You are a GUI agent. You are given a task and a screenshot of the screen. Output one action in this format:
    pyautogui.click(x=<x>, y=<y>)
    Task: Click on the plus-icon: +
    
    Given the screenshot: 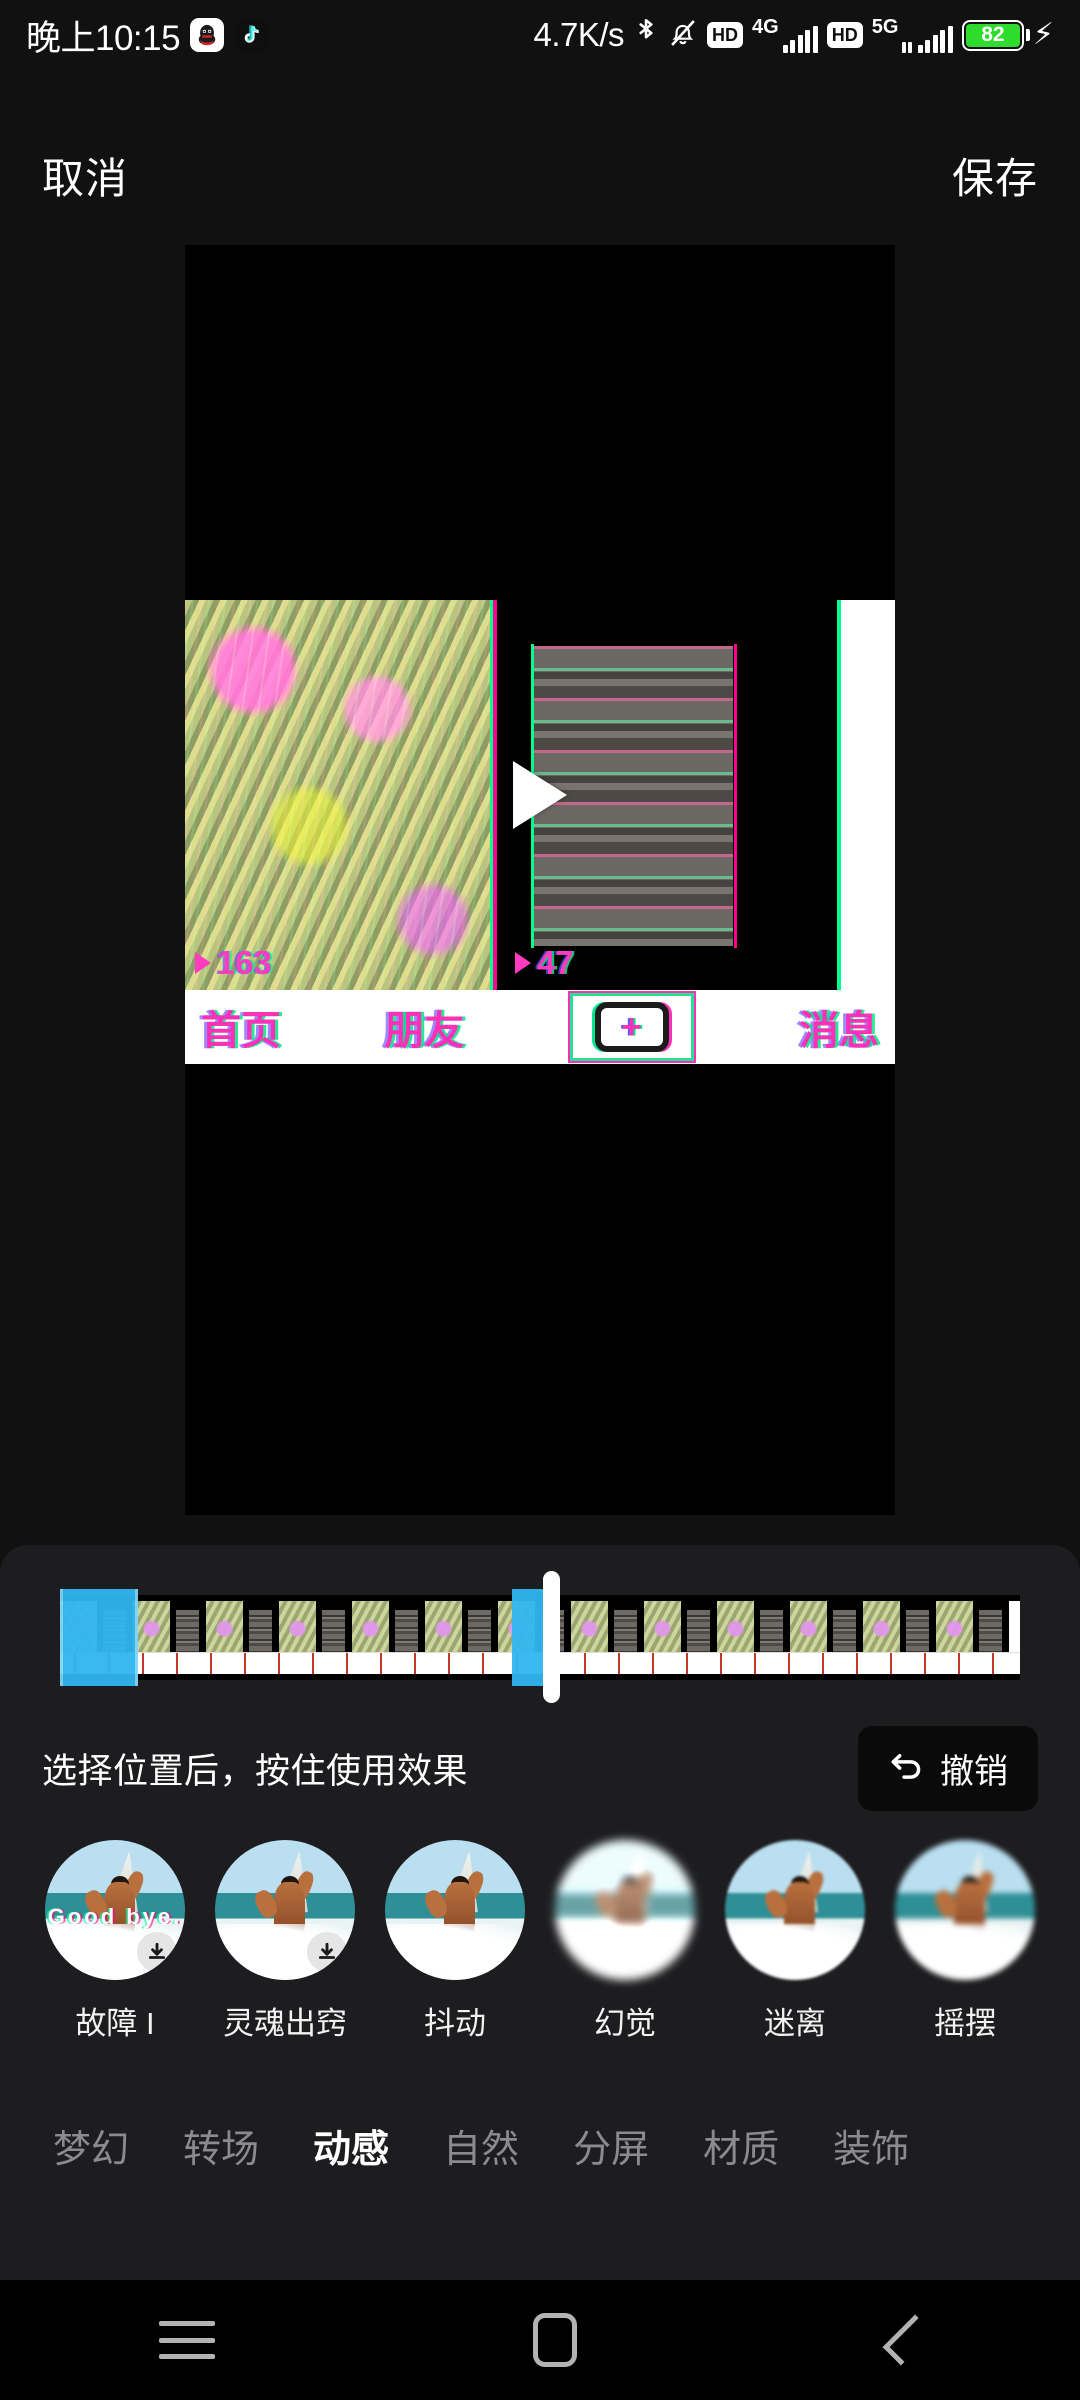 What is the action you would take?
    pyautogui.click(x=631, y=1027)
    